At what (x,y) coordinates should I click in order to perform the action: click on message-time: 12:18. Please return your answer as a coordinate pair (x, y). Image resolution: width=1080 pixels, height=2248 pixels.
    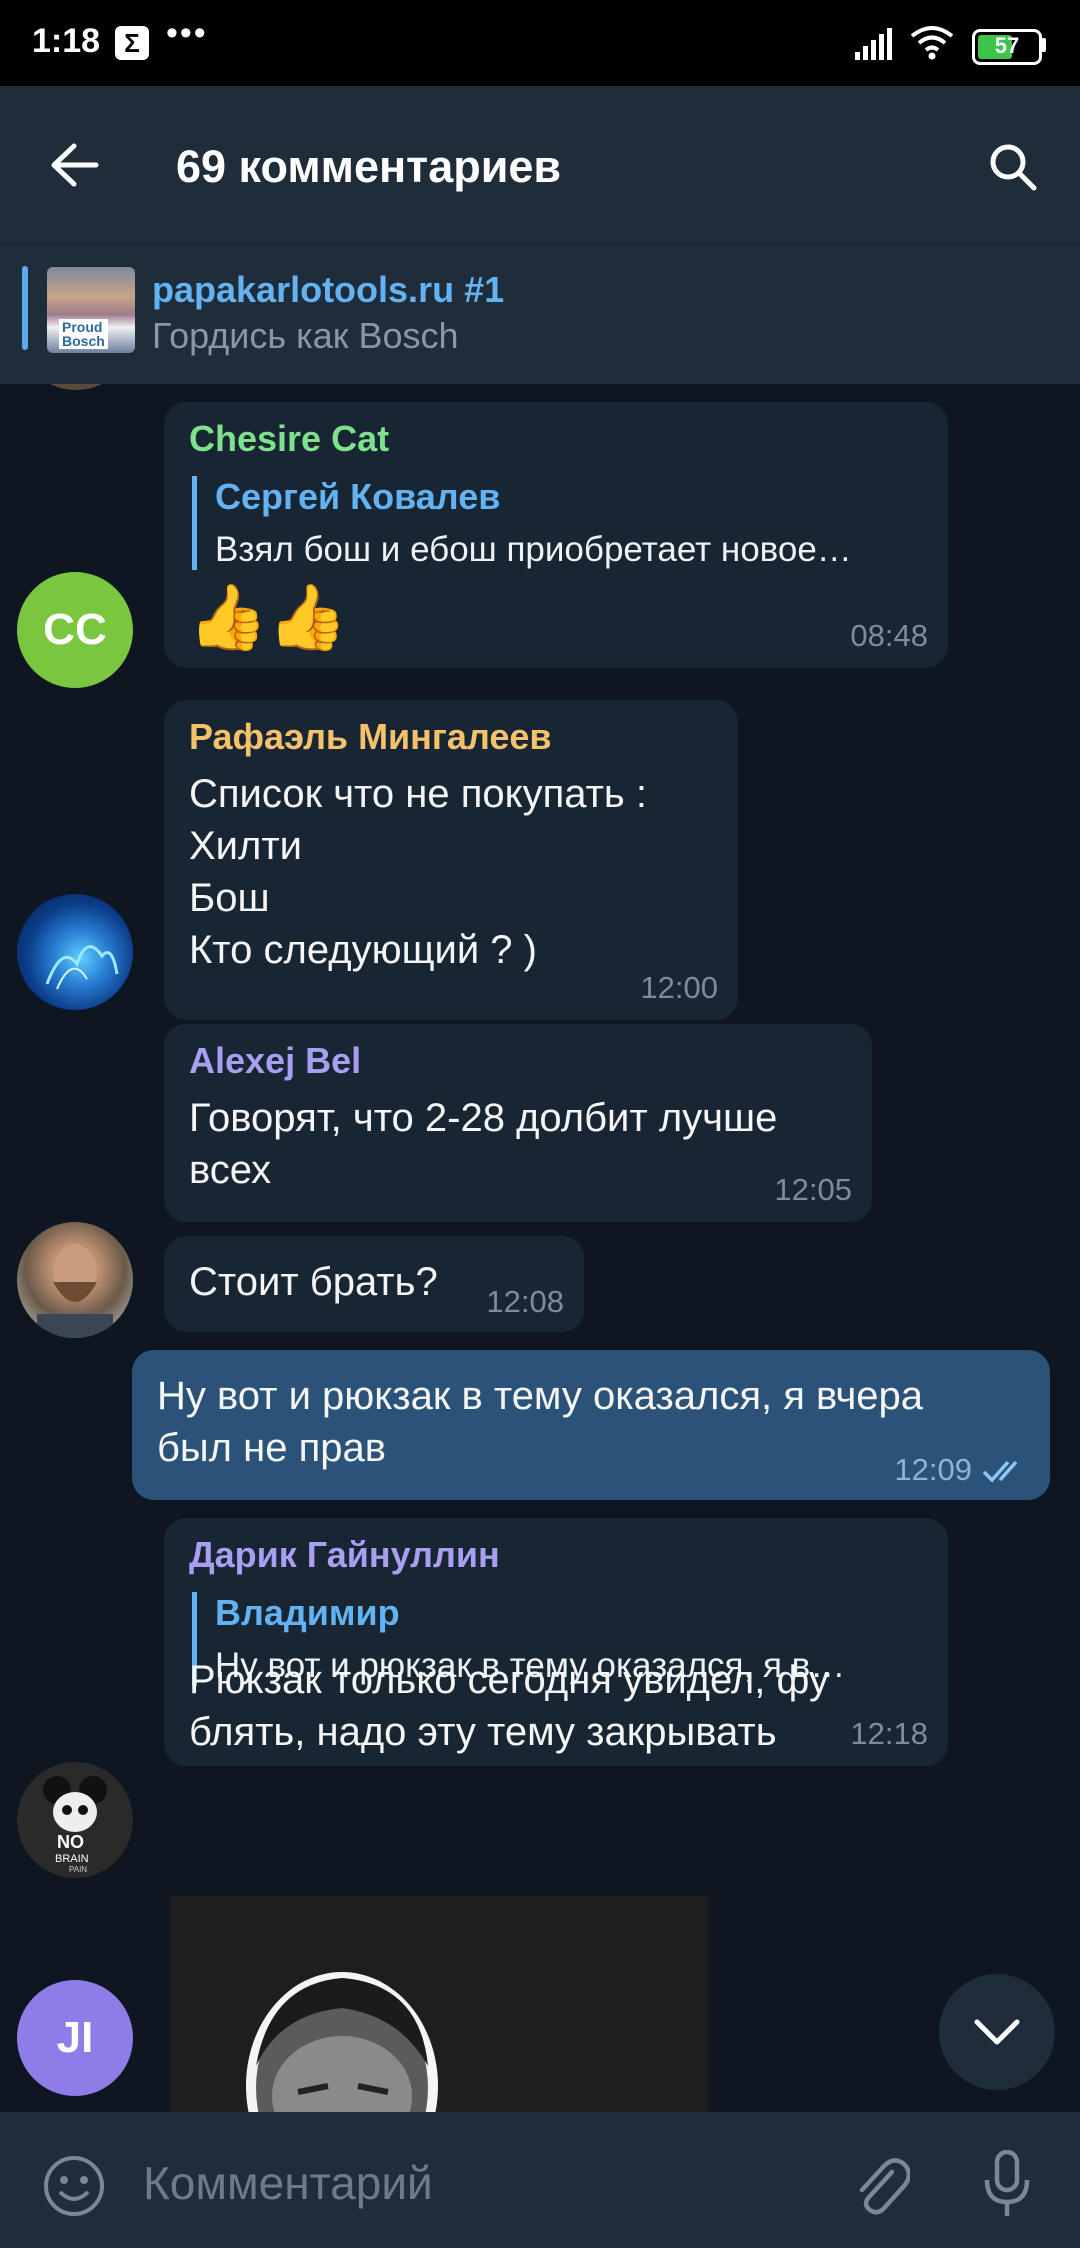
    Looking at the image, I should click on (889, 1733).